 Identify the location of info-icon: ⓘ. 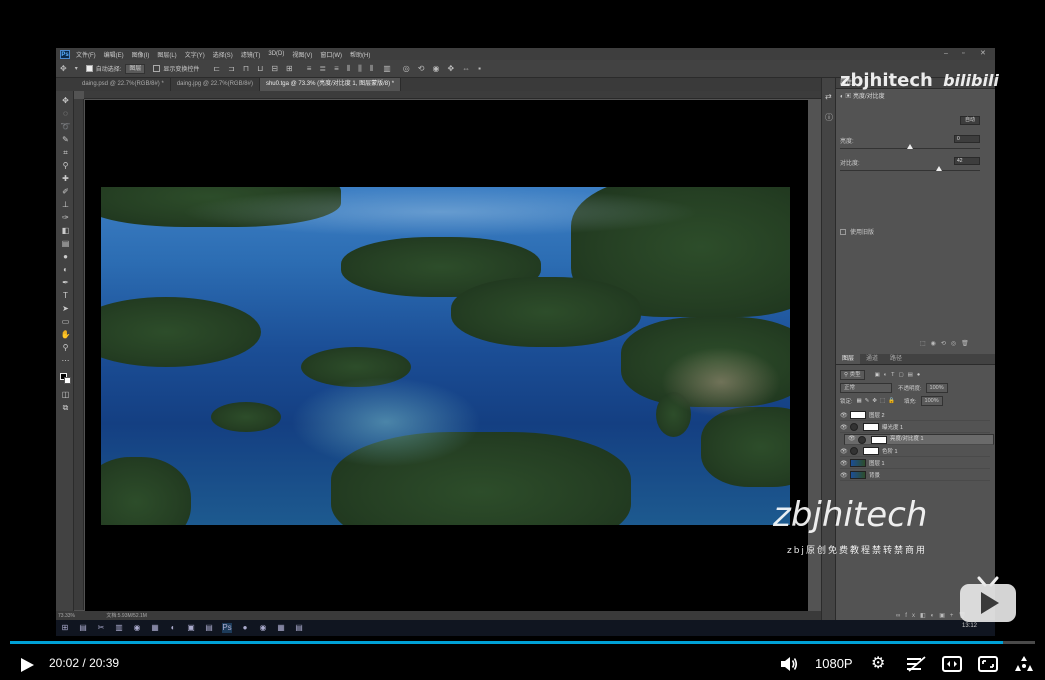
(829, 117).